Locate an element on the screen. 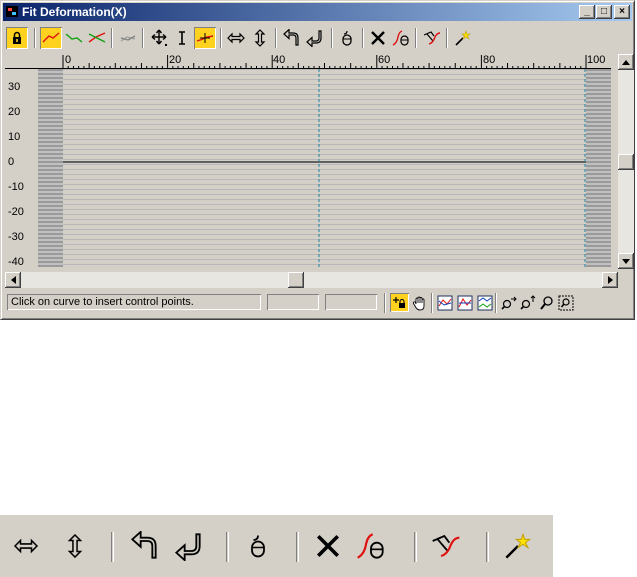  reset-curve-button-large is located at coordinates (328, 546).